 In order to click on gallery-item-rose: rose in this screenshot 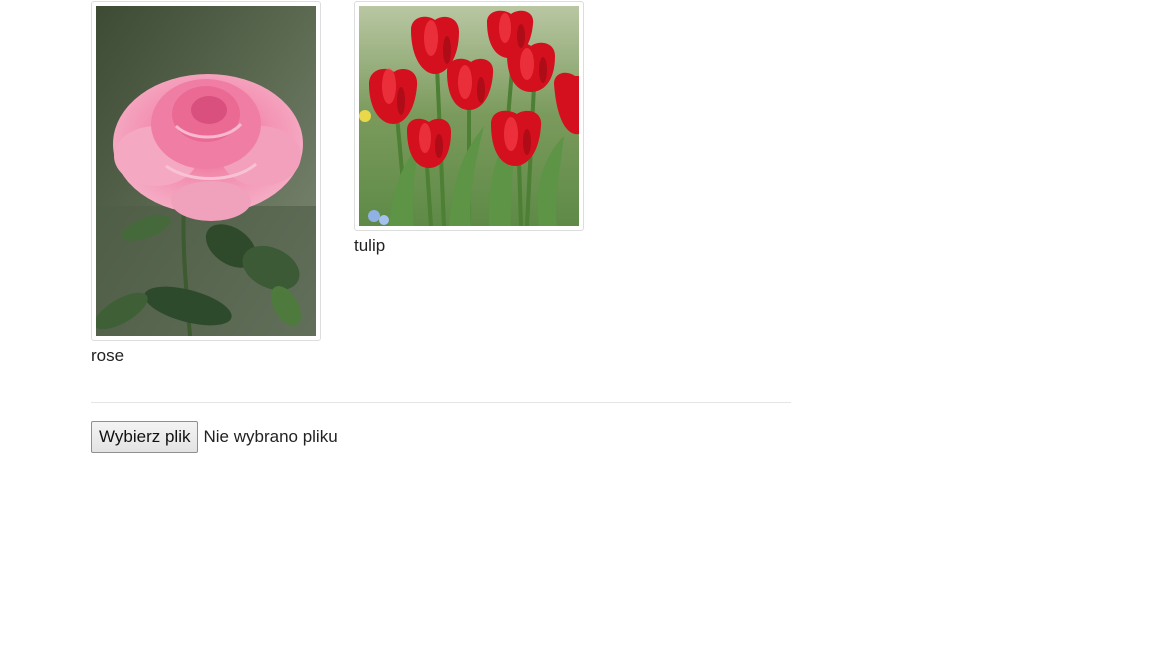, I will do `click(206, 183)`.